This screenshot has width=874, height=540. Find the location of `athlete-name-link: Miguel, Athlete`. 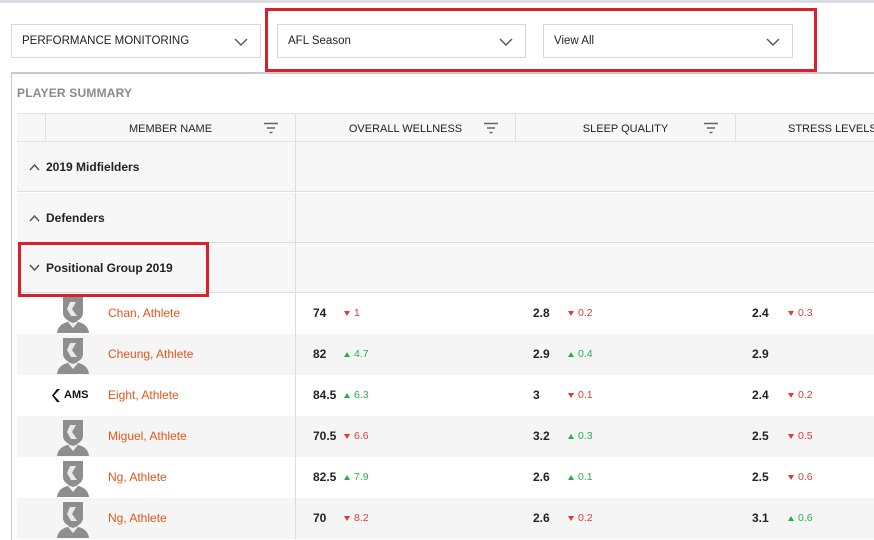

athlete-name-link: Miguel, Athlete is located at coordinates (147, 436).